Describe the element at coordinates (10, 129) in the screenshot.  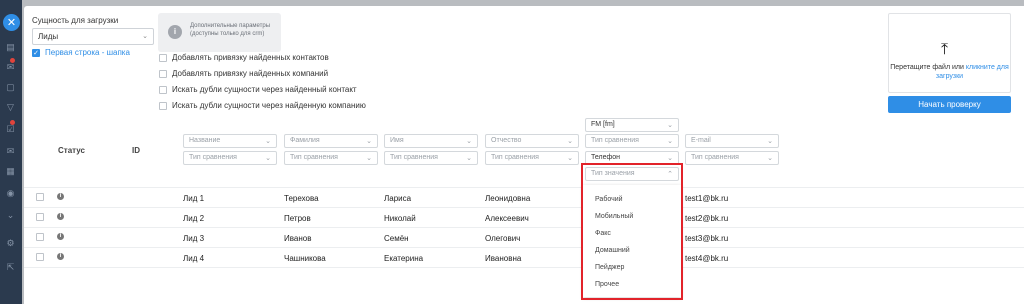
I see `tasks-icon: ☑` at that location.